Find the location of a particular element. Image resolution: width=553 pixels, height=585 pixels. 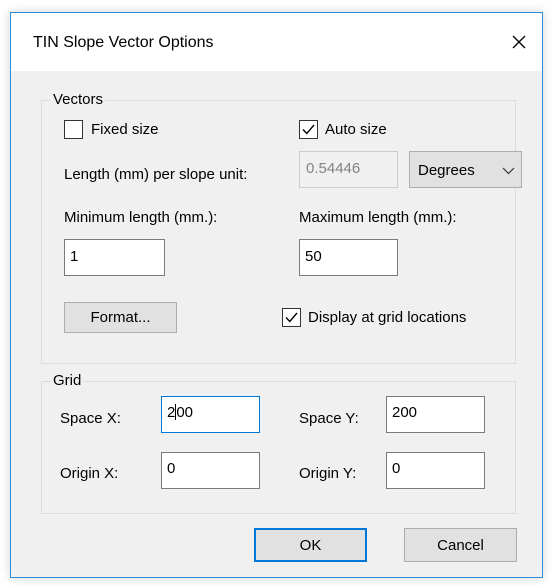

cancel-button-label: Cancel is located at coordinates (460, 545).